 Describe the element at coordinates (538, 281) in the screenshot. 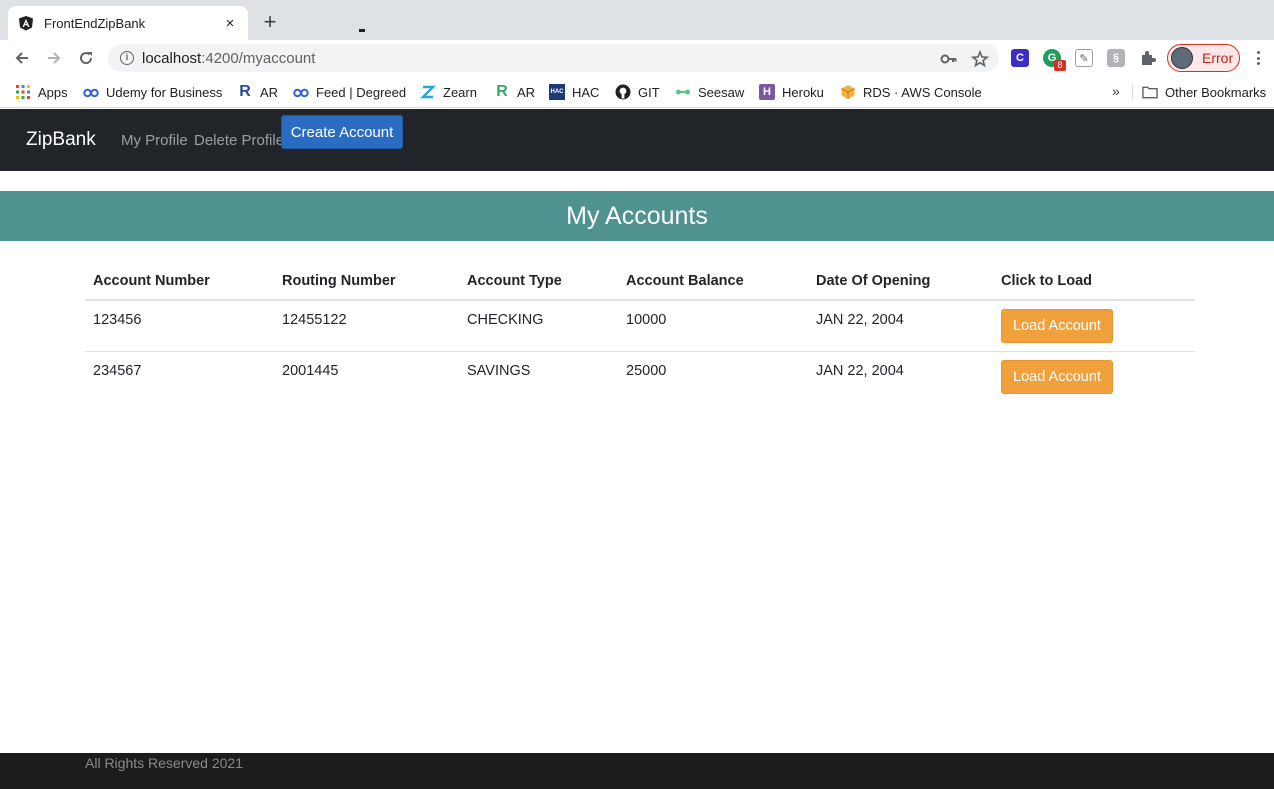

I see `column-header: Account Type` at that location.